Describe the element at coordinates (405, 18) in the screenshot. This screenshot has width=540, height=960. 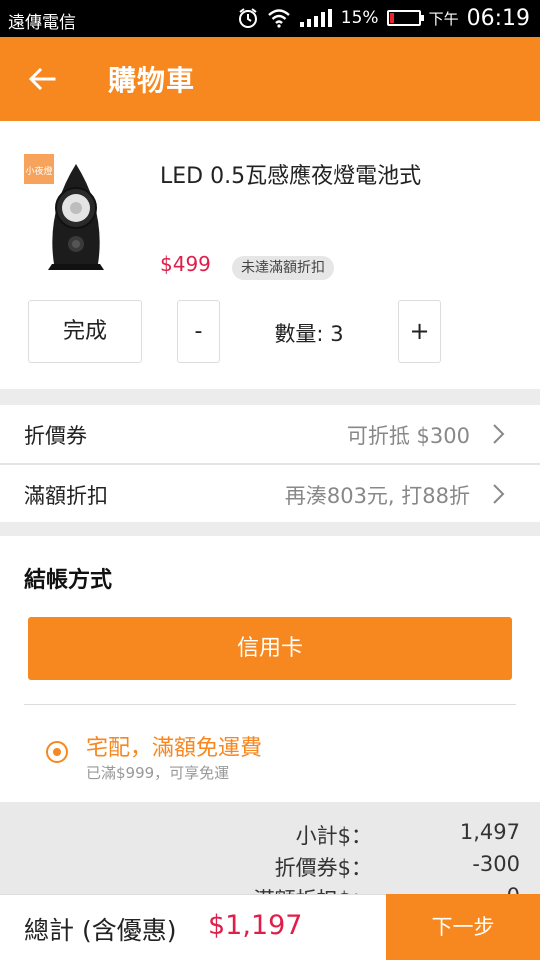
I see `battery-icon` at that location.